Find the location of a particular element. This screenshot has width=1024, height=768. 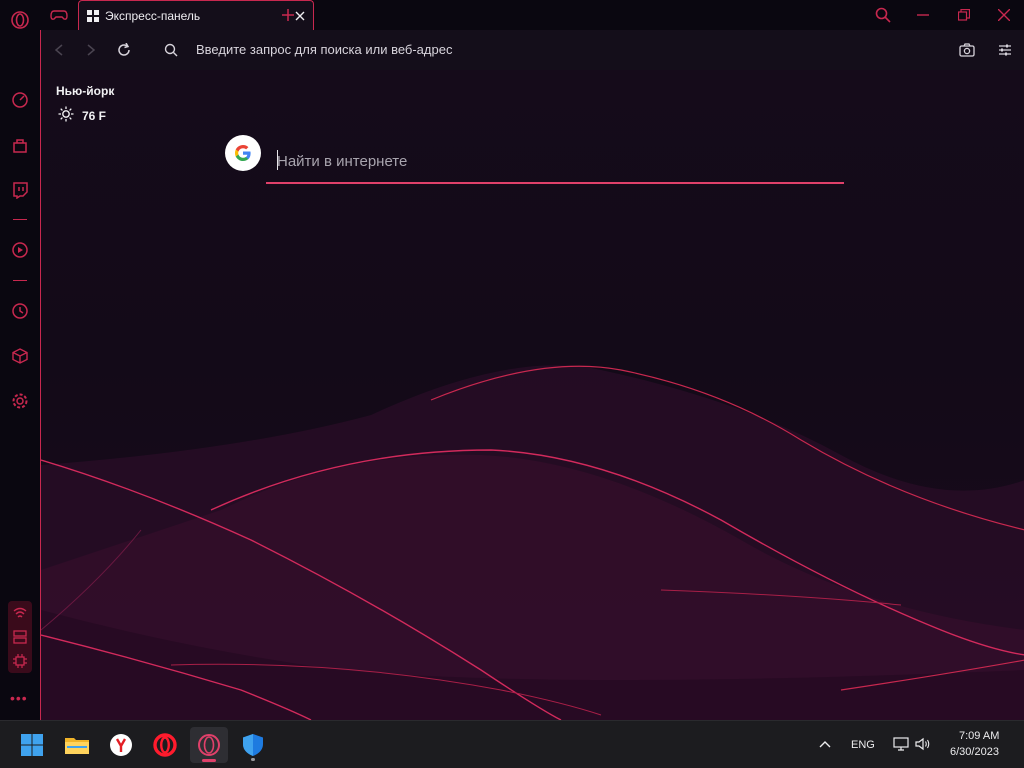

opera-icon is located at coordinates (165, 745).